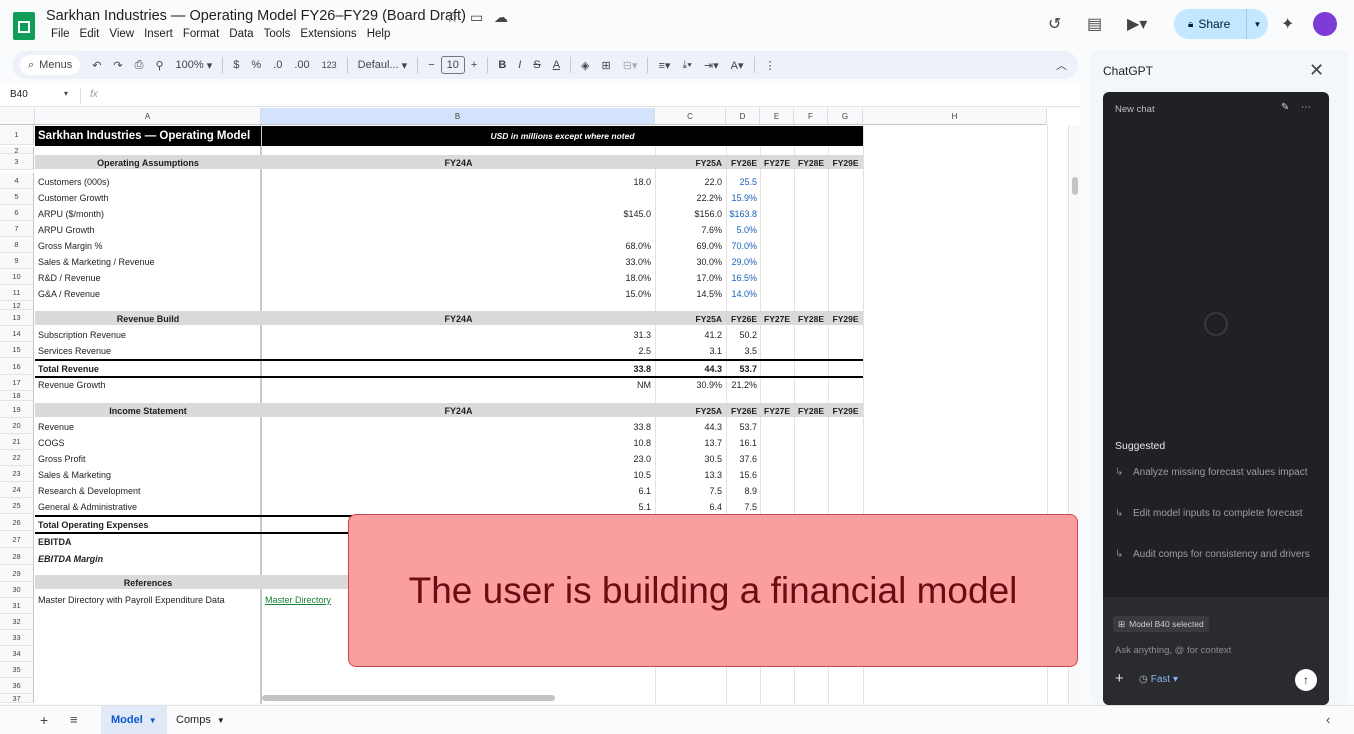  I want to click on fy25-value: 22.0, so click(689, 182).